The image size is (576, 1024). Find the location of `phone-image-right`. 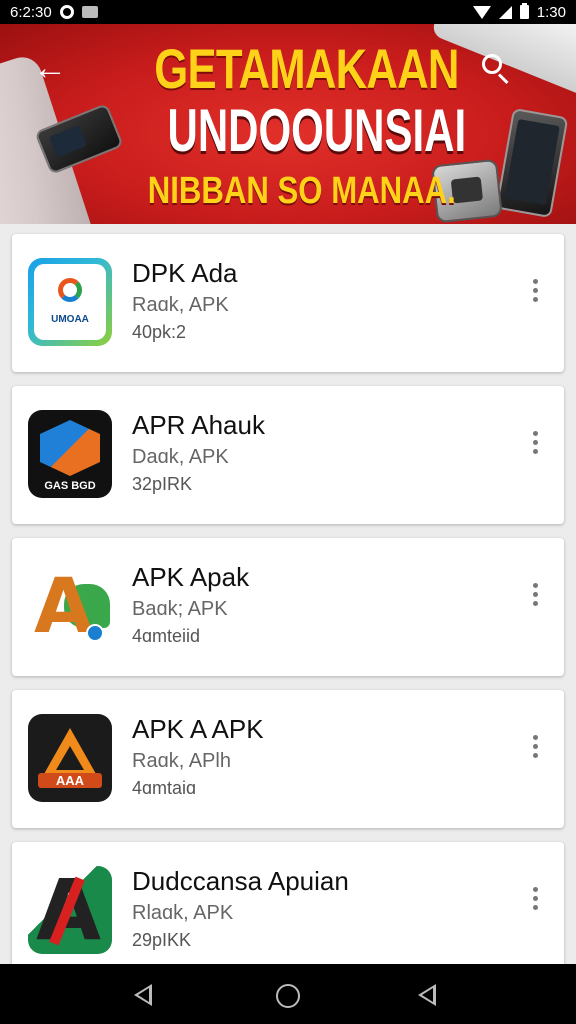

phone-image-right is located at coordinates (532, 163).